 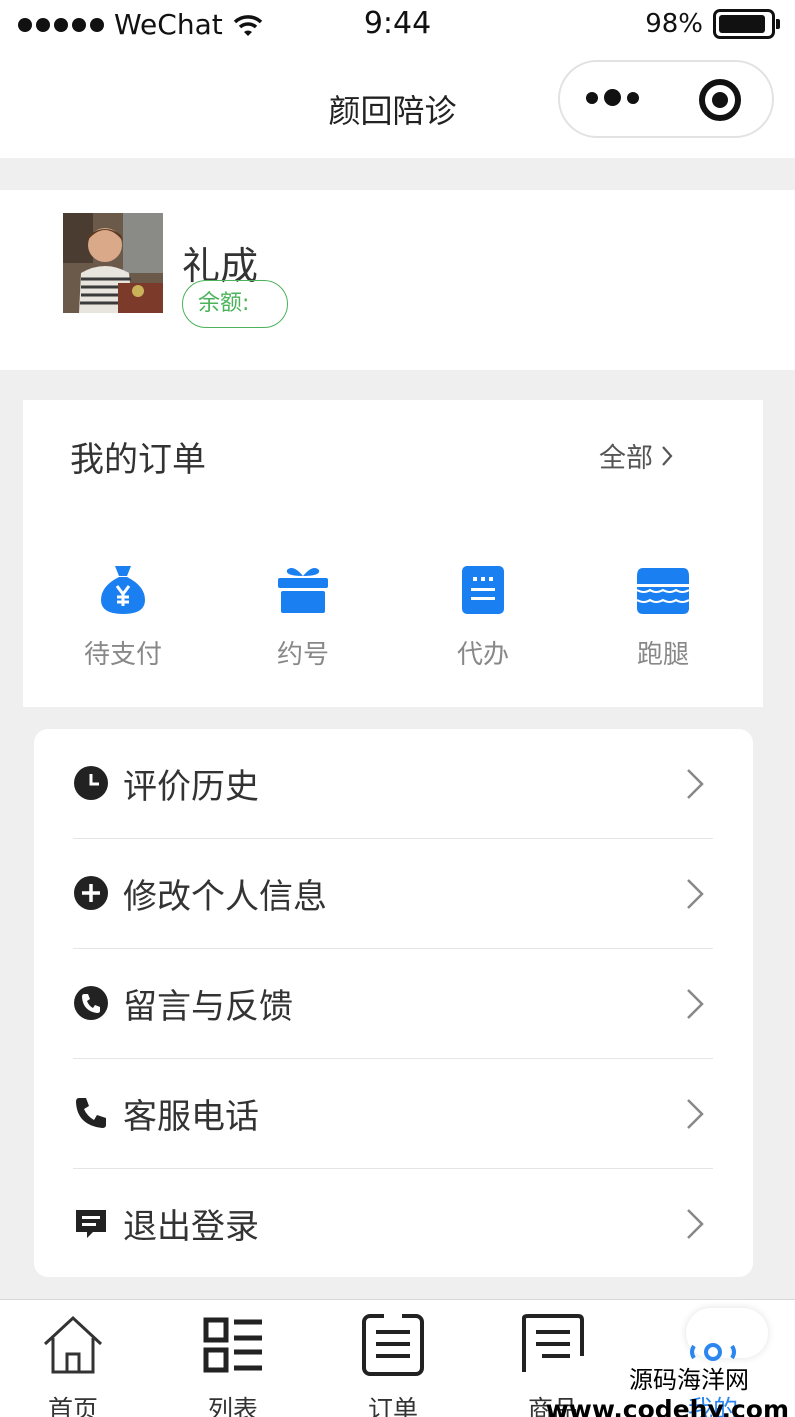 I want to click on clock-icon, so click(x=91, y=783).